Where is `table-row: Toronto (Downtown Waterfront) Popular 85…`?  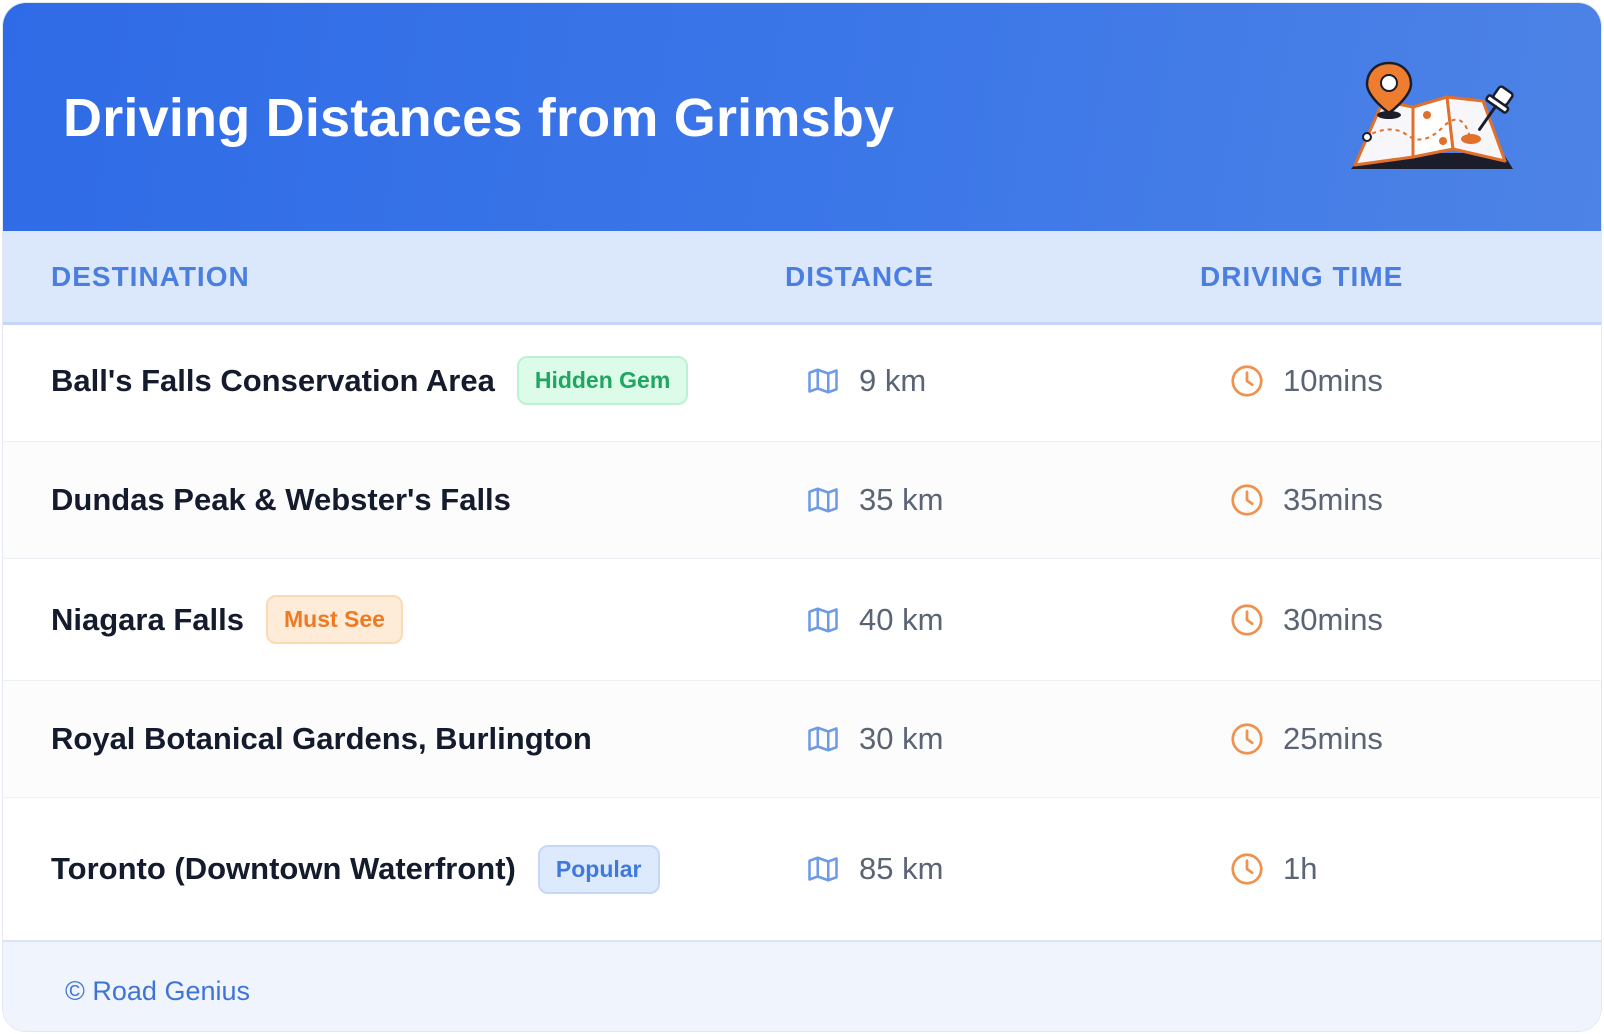 table-row: Toronto (Downtown Waterfront) Popular 85… is located at coordinates (802, 869).